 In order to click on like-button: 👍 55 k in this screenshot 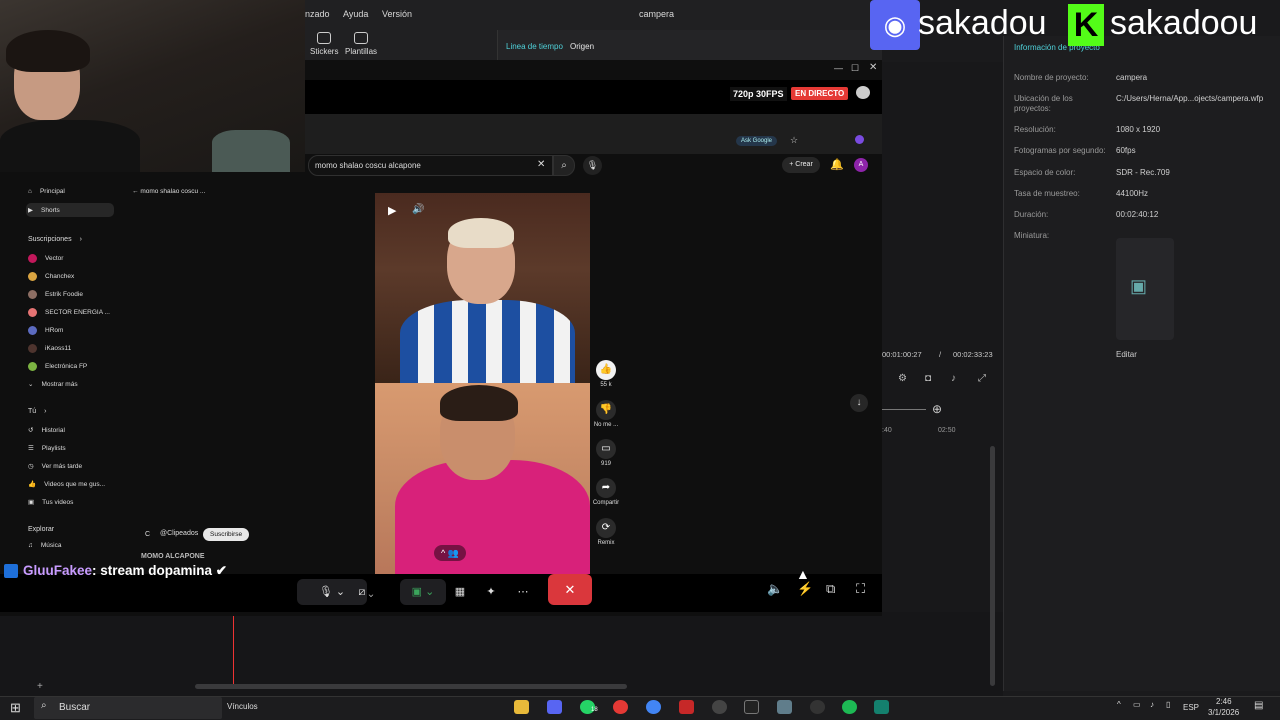, I will do `click(606, 374)`.